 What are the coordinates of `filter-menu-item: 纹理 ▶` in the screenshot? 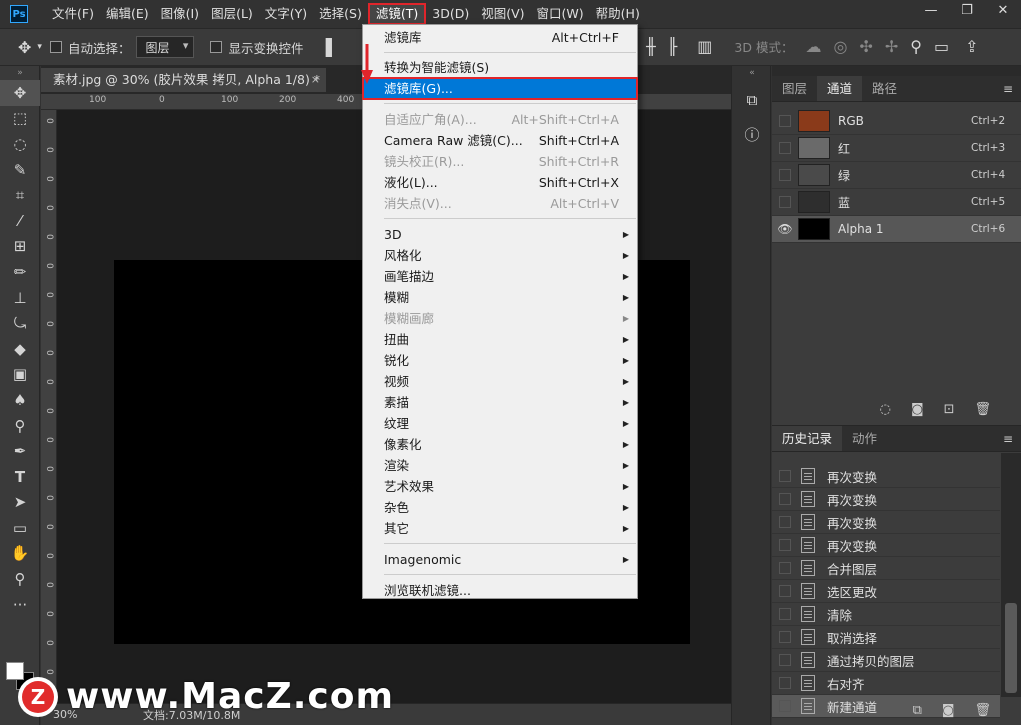 It's located at (500, 423).